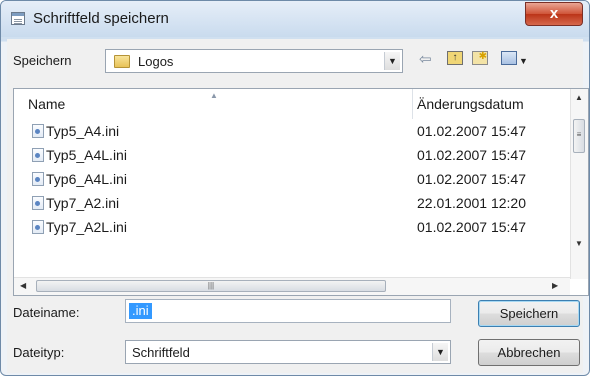 The image size is (590, 376). Describe the element at coordinates (470, 104) in the screenshot. I see `column-header-date: Änderungsdatum` at that location.